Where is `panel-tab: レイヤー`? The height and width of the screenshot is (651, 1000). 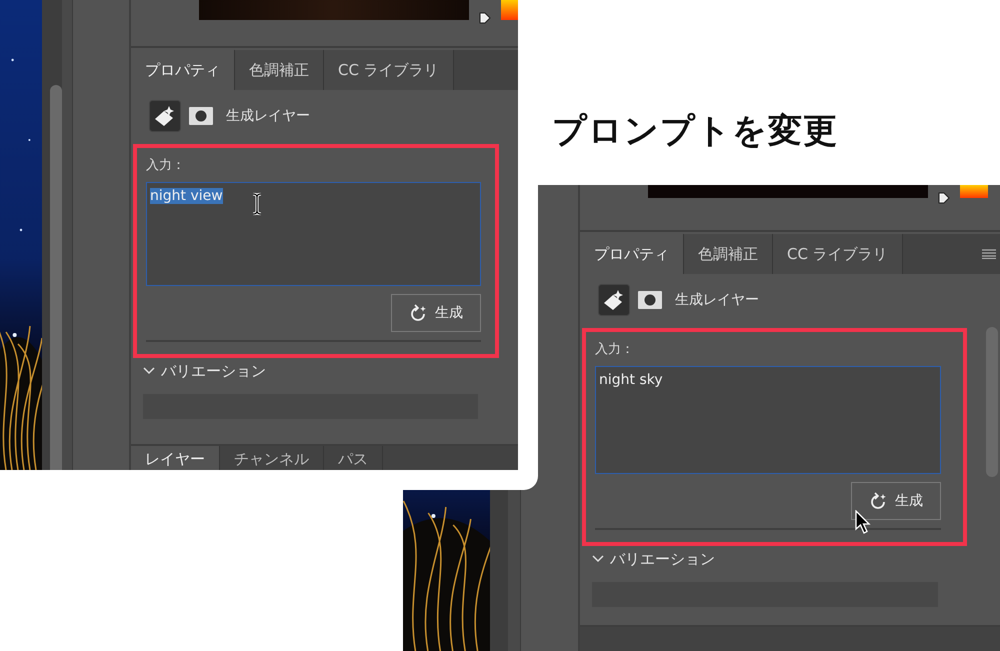 panel-tab: レイヤー is located at coordinates (175, 458).